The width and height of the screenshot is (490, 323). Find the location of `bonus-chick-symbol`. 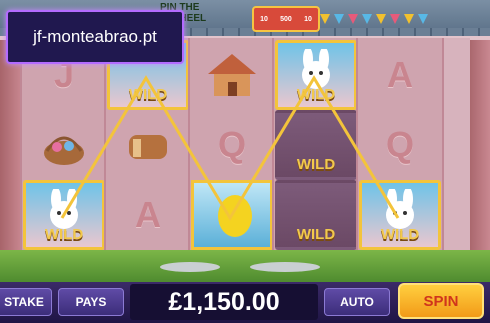

bonus-chick-symbol is located at coordinates (232, 215).